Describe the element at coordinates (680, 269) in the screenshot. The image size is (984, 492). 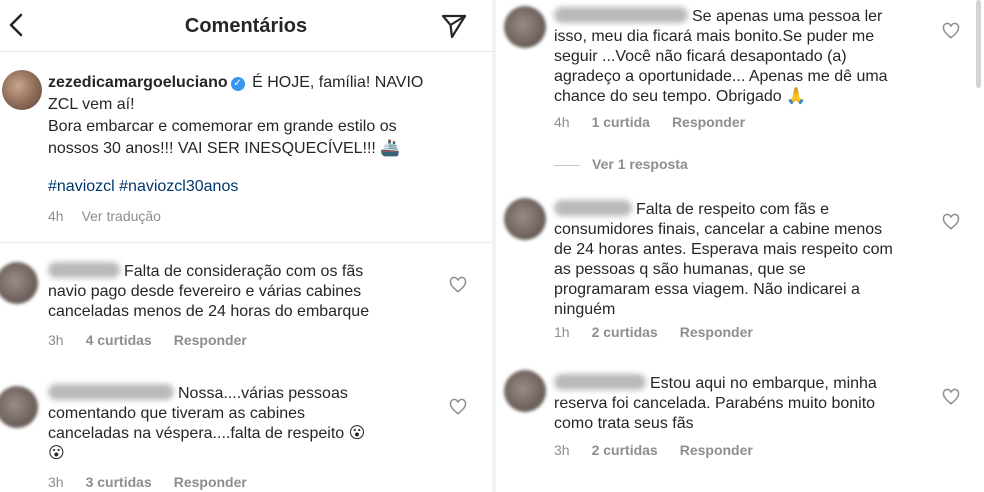
I see `comment-line: as pessoas q são humanas, que se` at that location.